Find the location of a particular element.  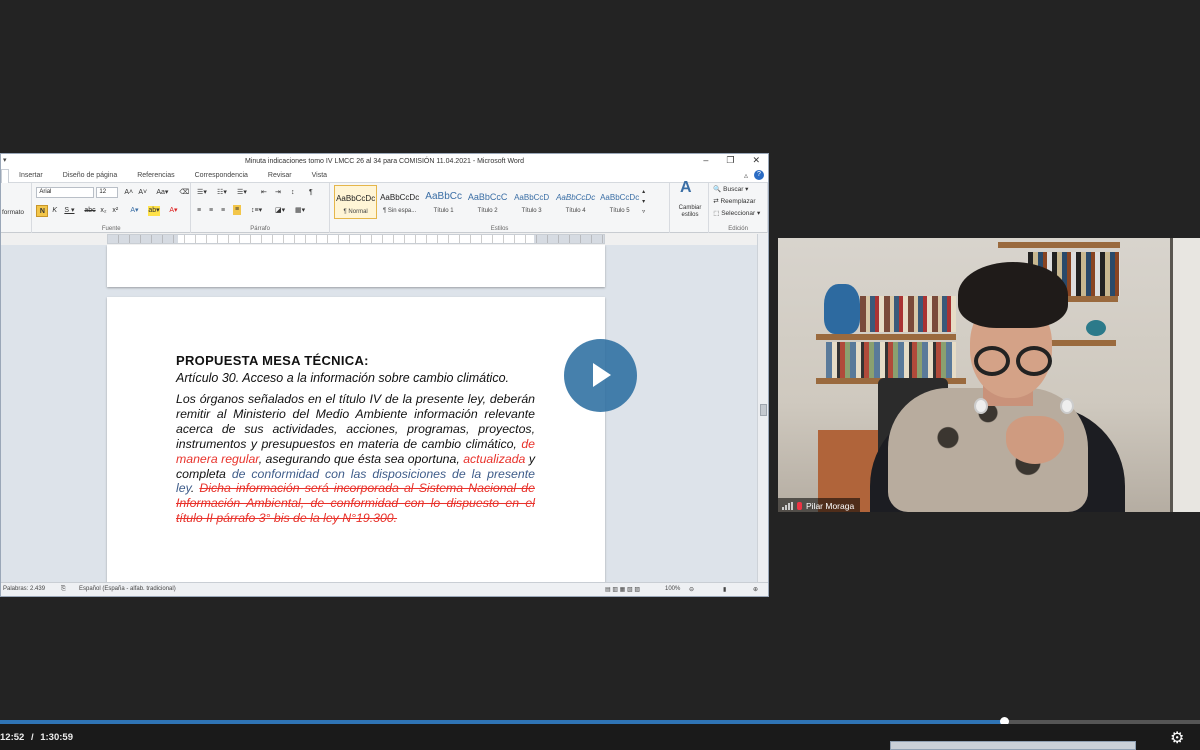

font-name-combo: Arial is located at coordinates (65, 192).